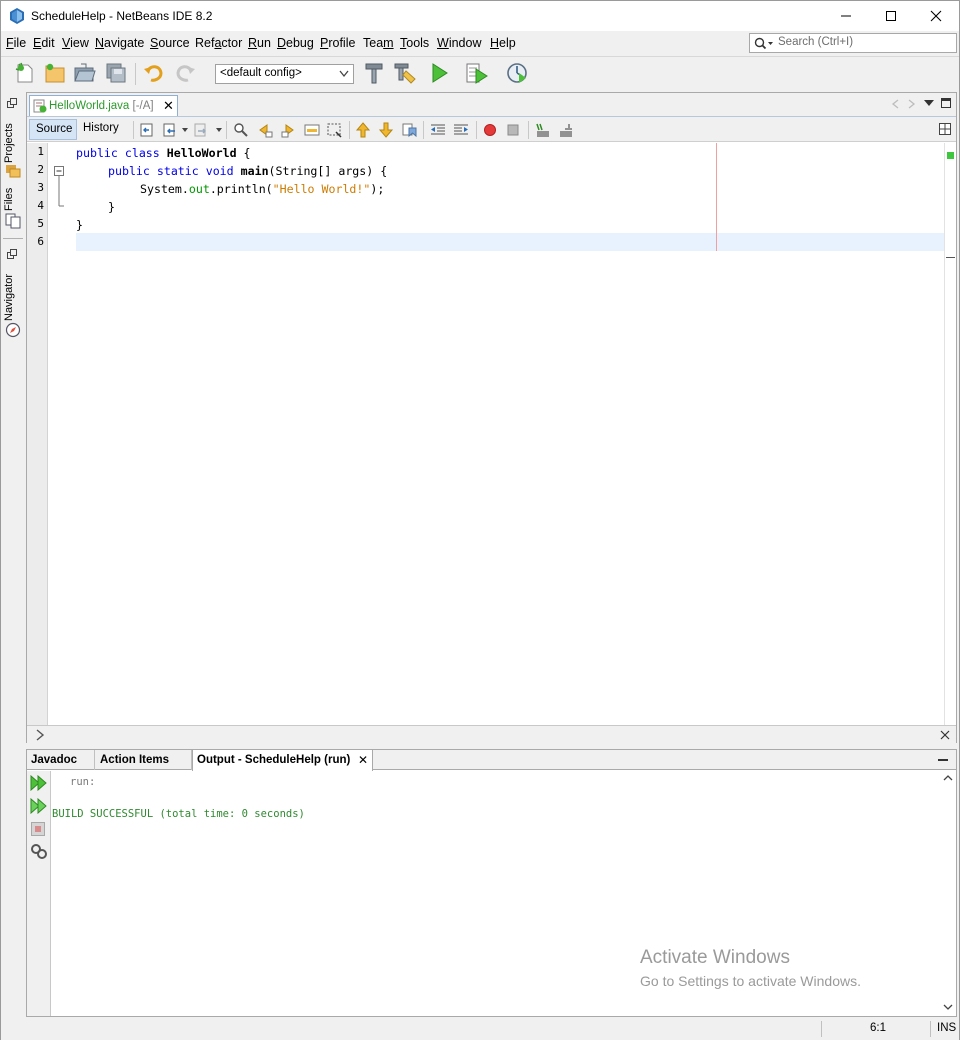  What do you see at coordinates (295, 43) in the screenshot?
I see `menu-debug: Debug` at bounding box center [295, 43].